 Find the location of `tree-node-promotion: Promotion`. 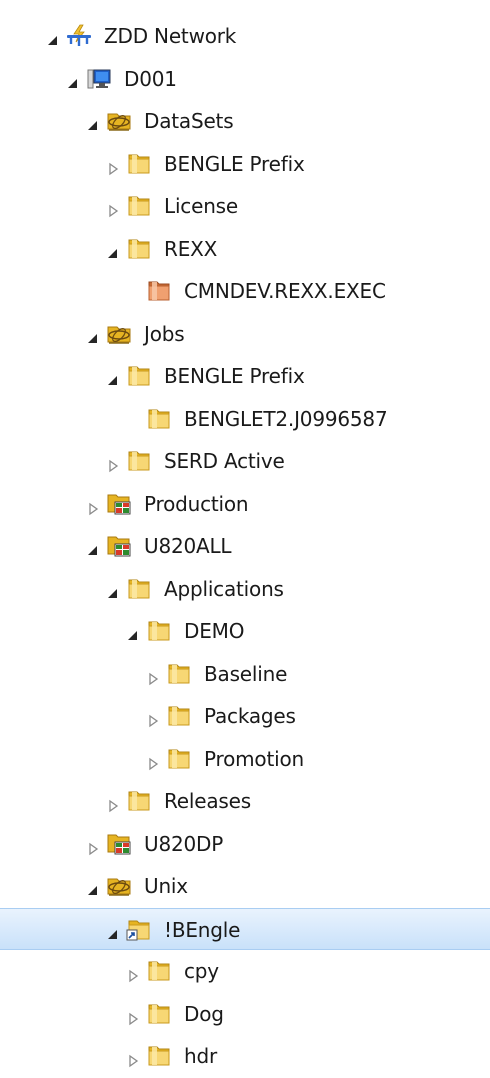

tree-node-promotion: Promotion is located at coordinates (245, 759).